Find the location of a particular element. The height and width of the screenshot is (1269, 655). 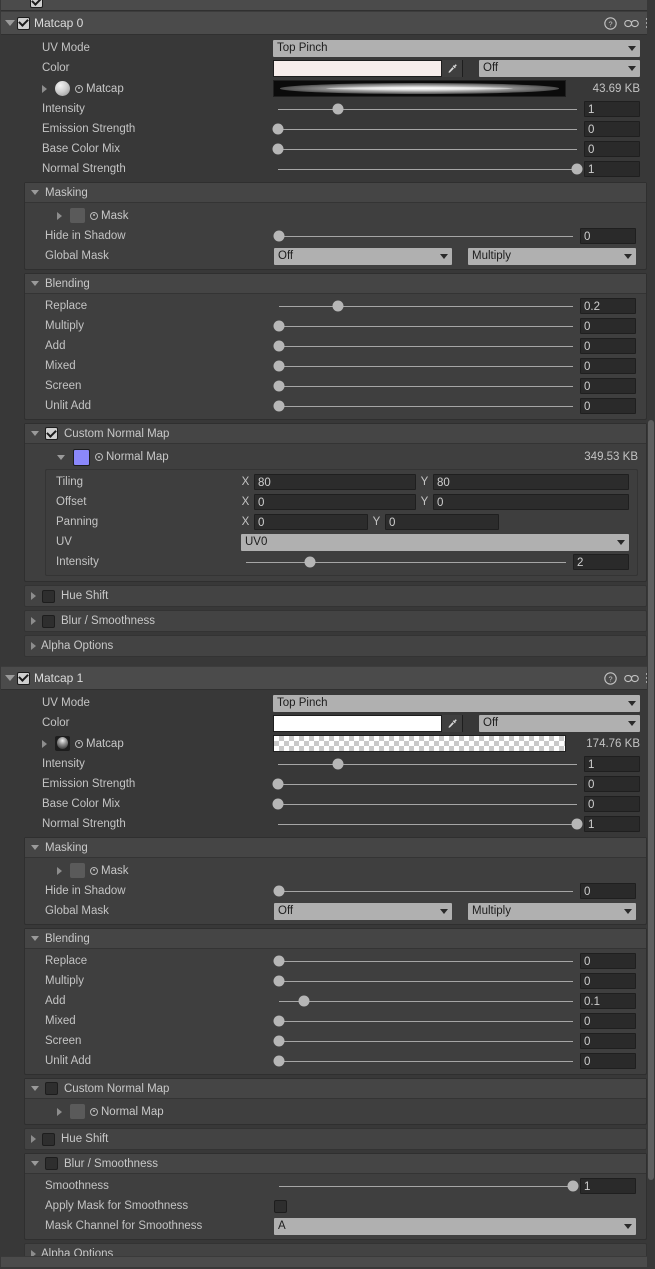

blend-multiply-slider is located at coordinates (425, 981).